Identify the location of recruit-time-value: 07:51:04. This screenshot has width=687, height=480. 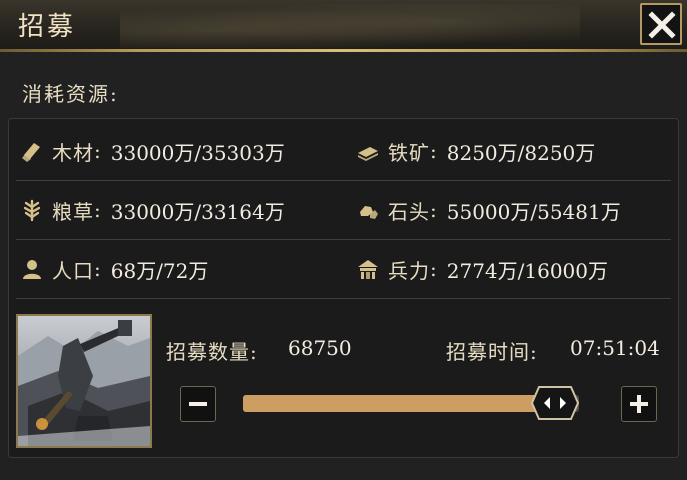
(615, 348).